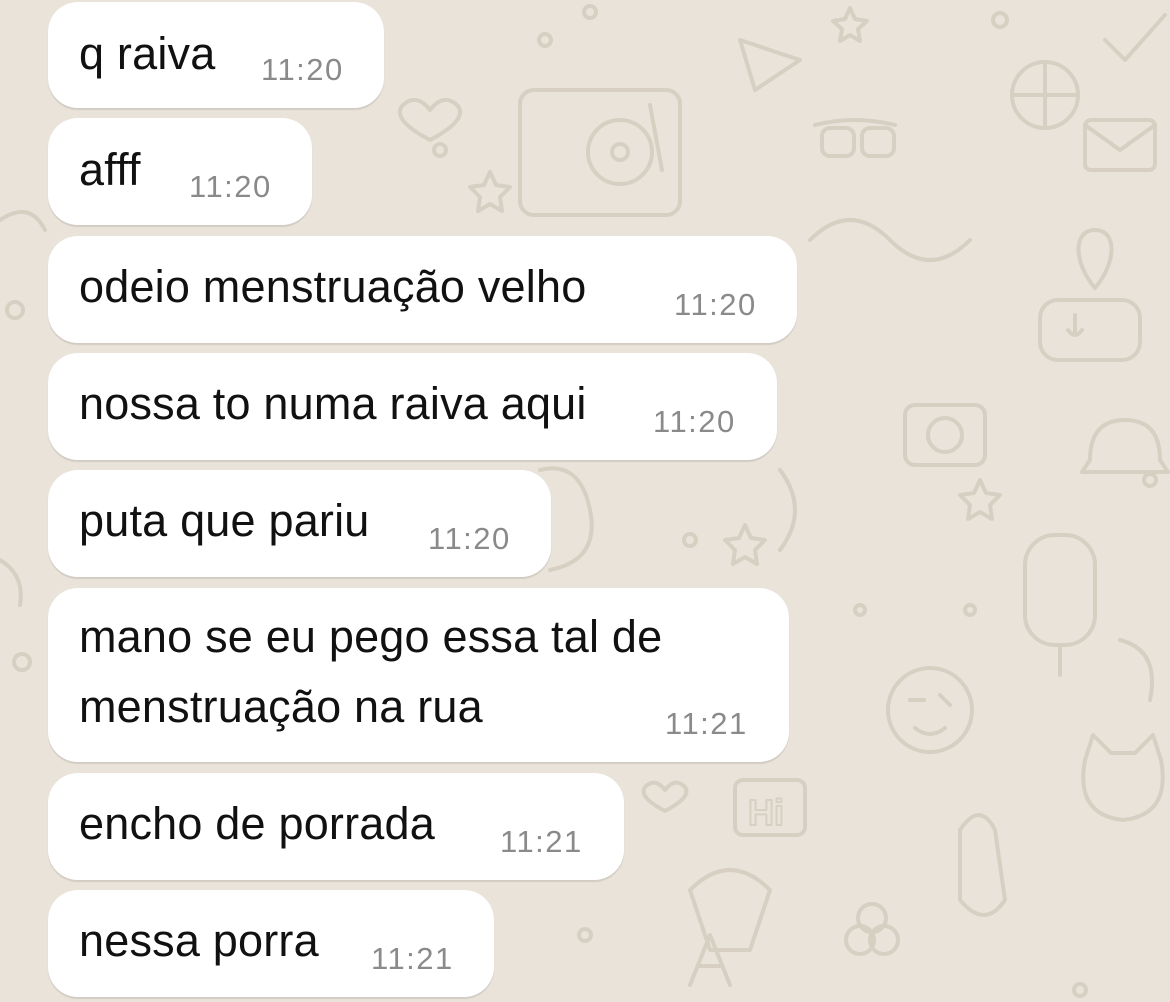 The image size is (1170, 1002). I want to click on message-bubble: nossa to numa raiva aqui 11:20, so click(412, 406).